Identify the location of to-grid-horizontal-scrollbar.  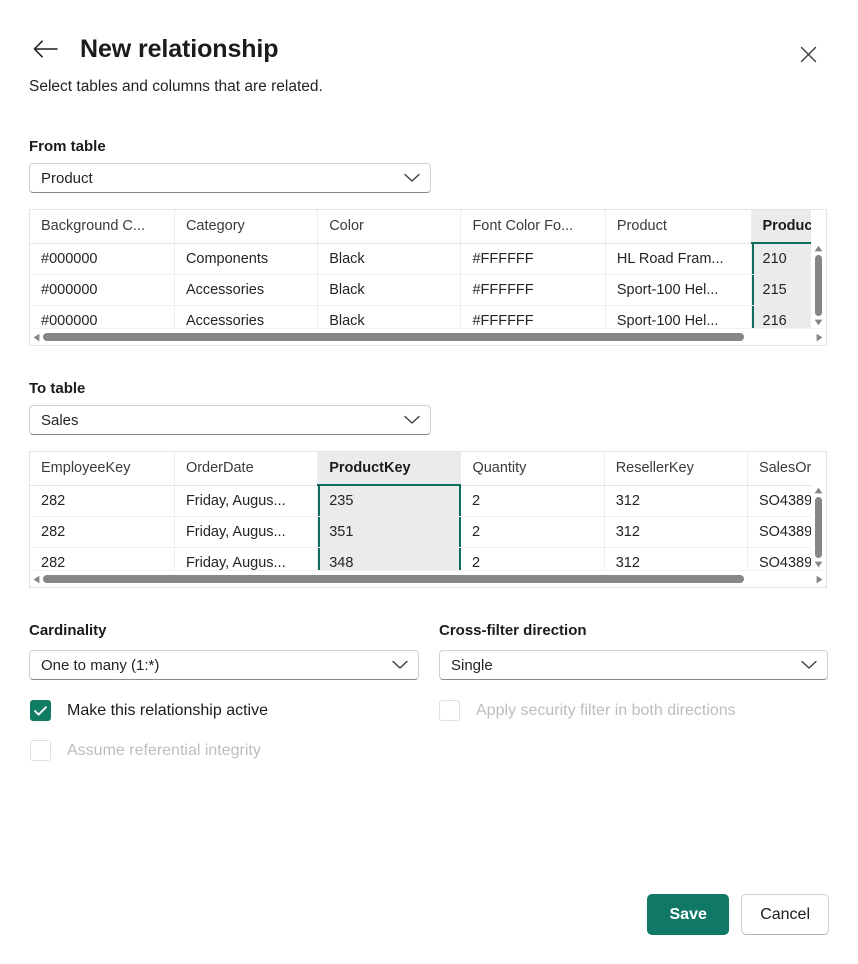
(428, 578).